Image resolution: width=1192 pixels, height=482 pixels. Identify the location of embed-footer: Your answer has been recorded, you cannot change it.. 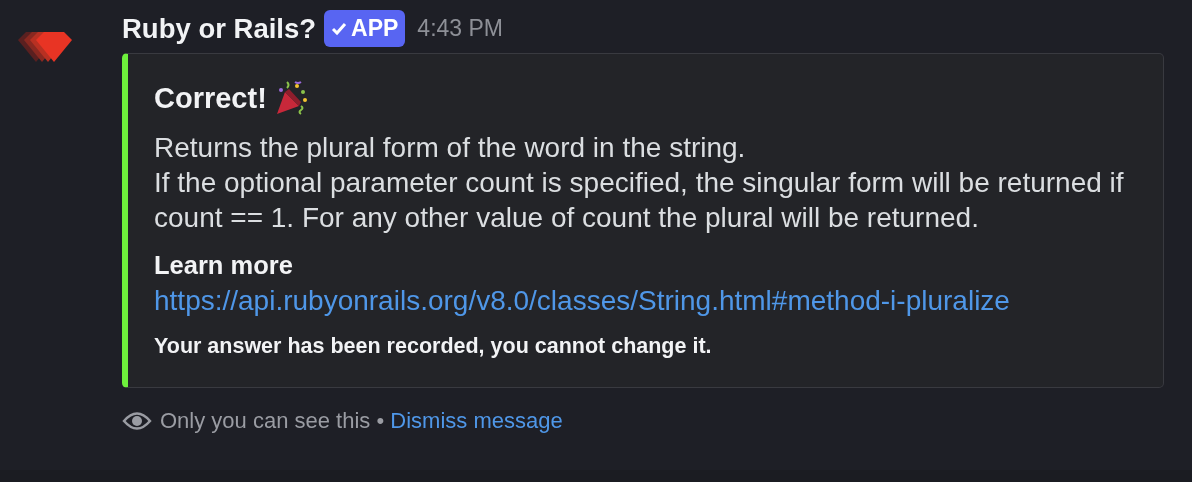
(645, 346).